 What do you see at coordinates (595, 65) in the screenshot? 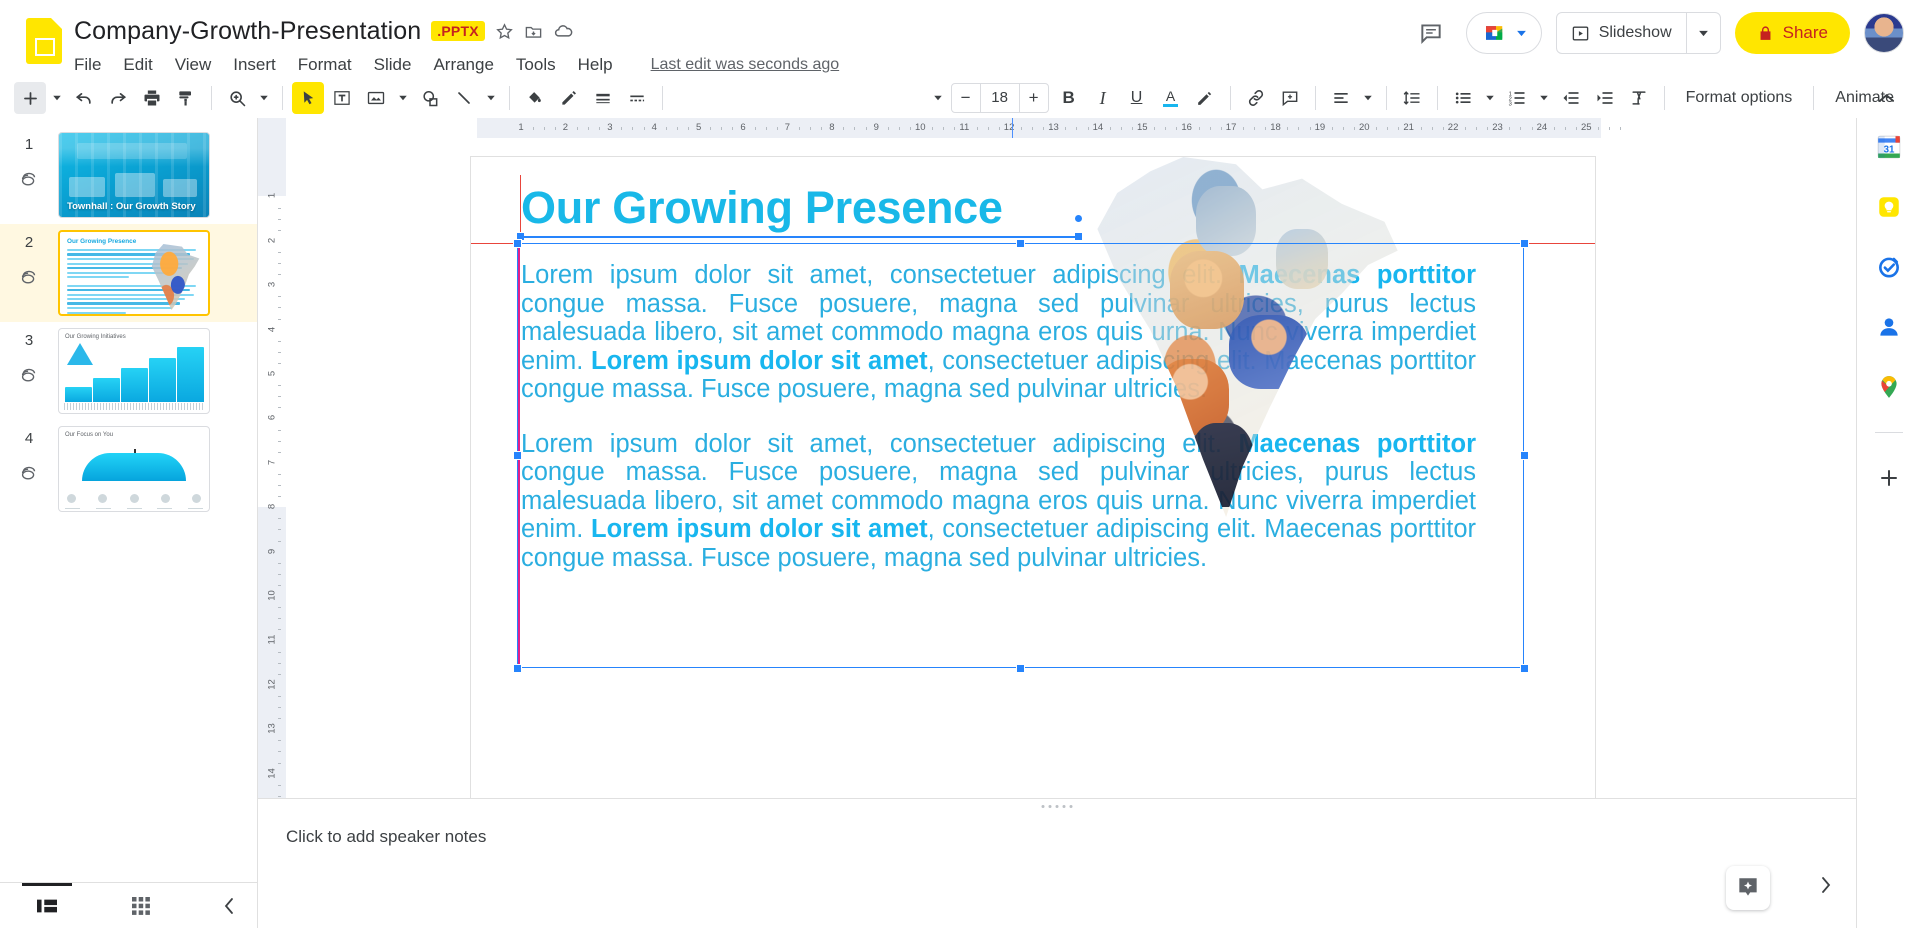
I see `menu-help: Help` at bounding box center [595, 65].